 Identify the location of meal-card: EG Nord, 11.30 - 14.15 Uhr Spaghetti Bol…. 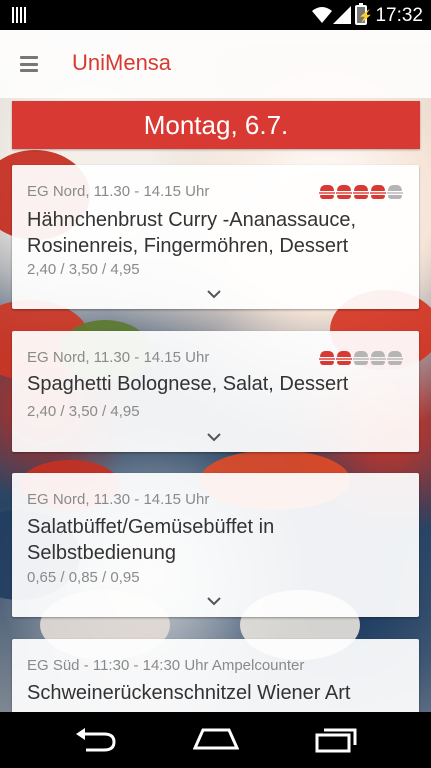
(215, 391).